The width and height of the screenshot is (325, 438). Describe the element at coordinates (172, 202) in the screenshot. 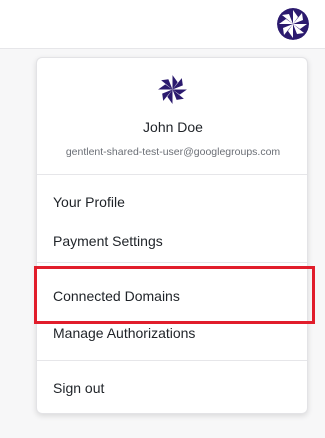

I see `your-profile-menu-item: Your Profile` at that location.